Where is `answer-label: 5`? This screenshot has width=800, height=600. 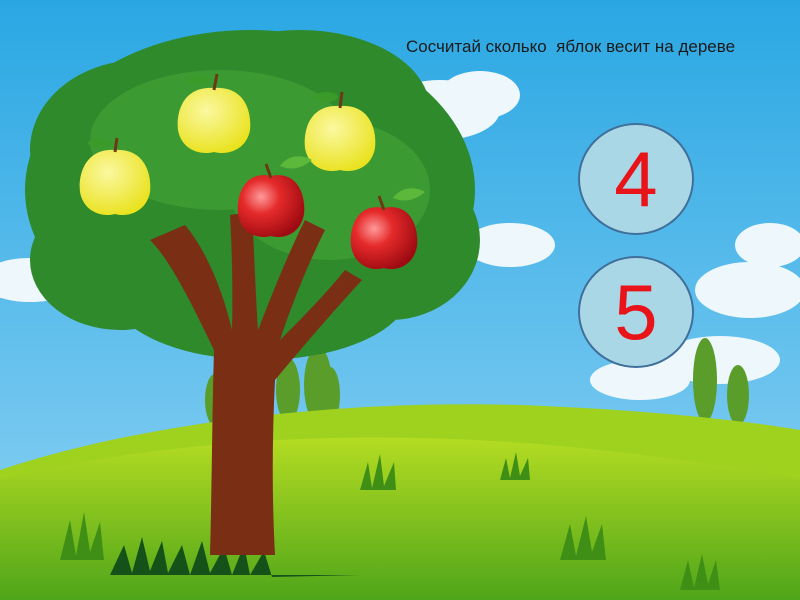
answer-label: 5 is located at coordinates (636, 312).